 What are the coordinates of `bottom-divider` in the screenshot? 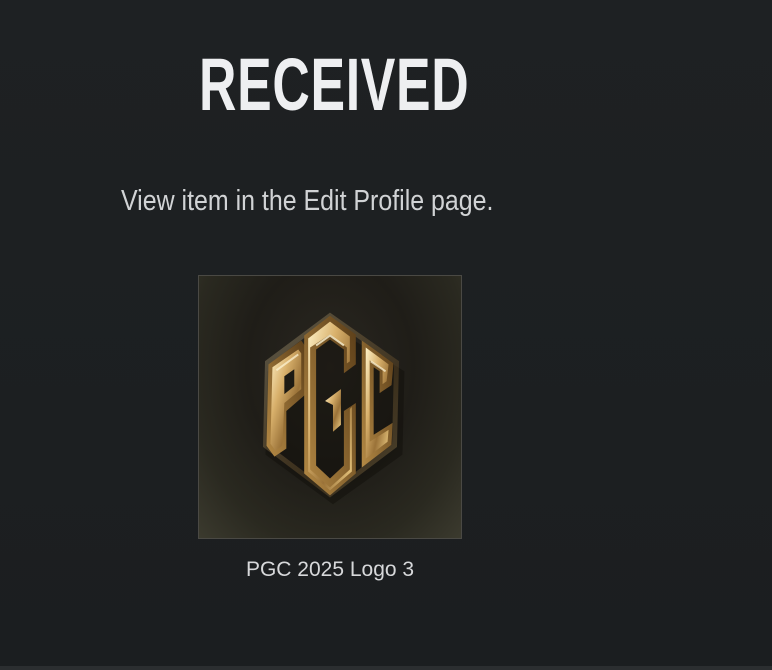 It's located at (386, 668).